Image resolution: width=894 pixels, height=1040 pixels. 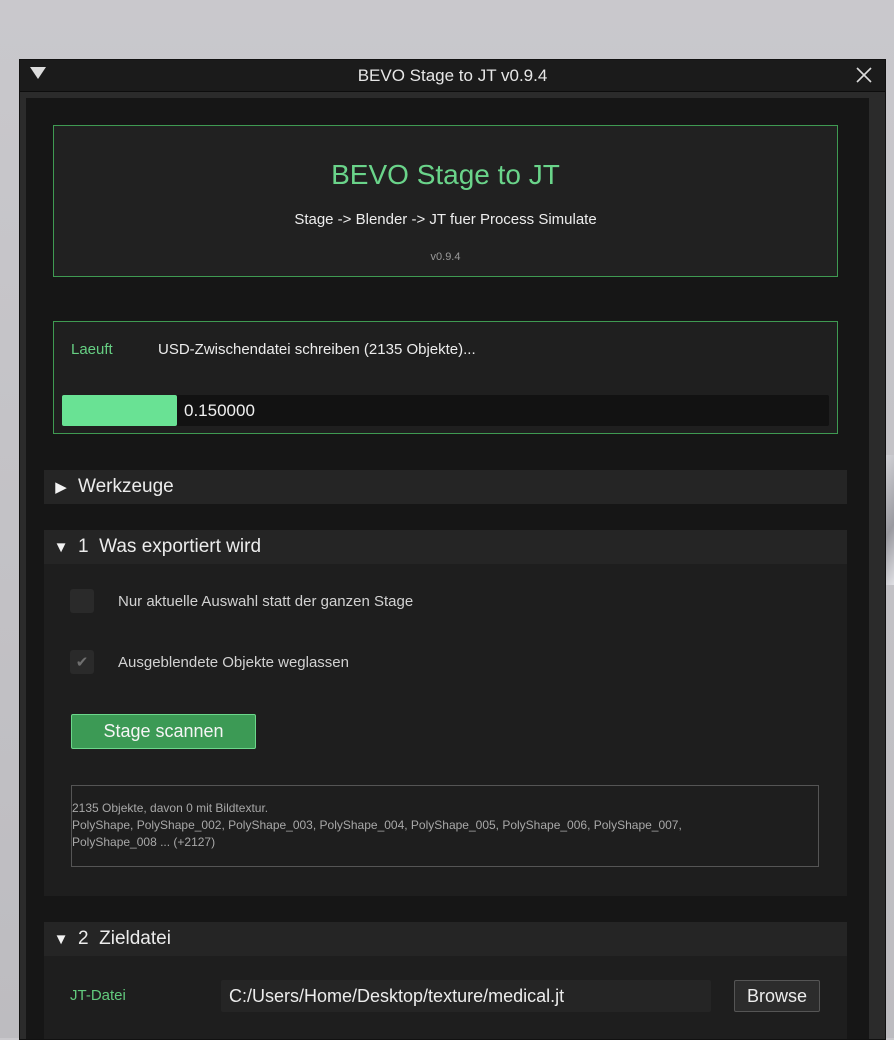 I want to click on selection-only-checkbox, so click(x=82, y=601).